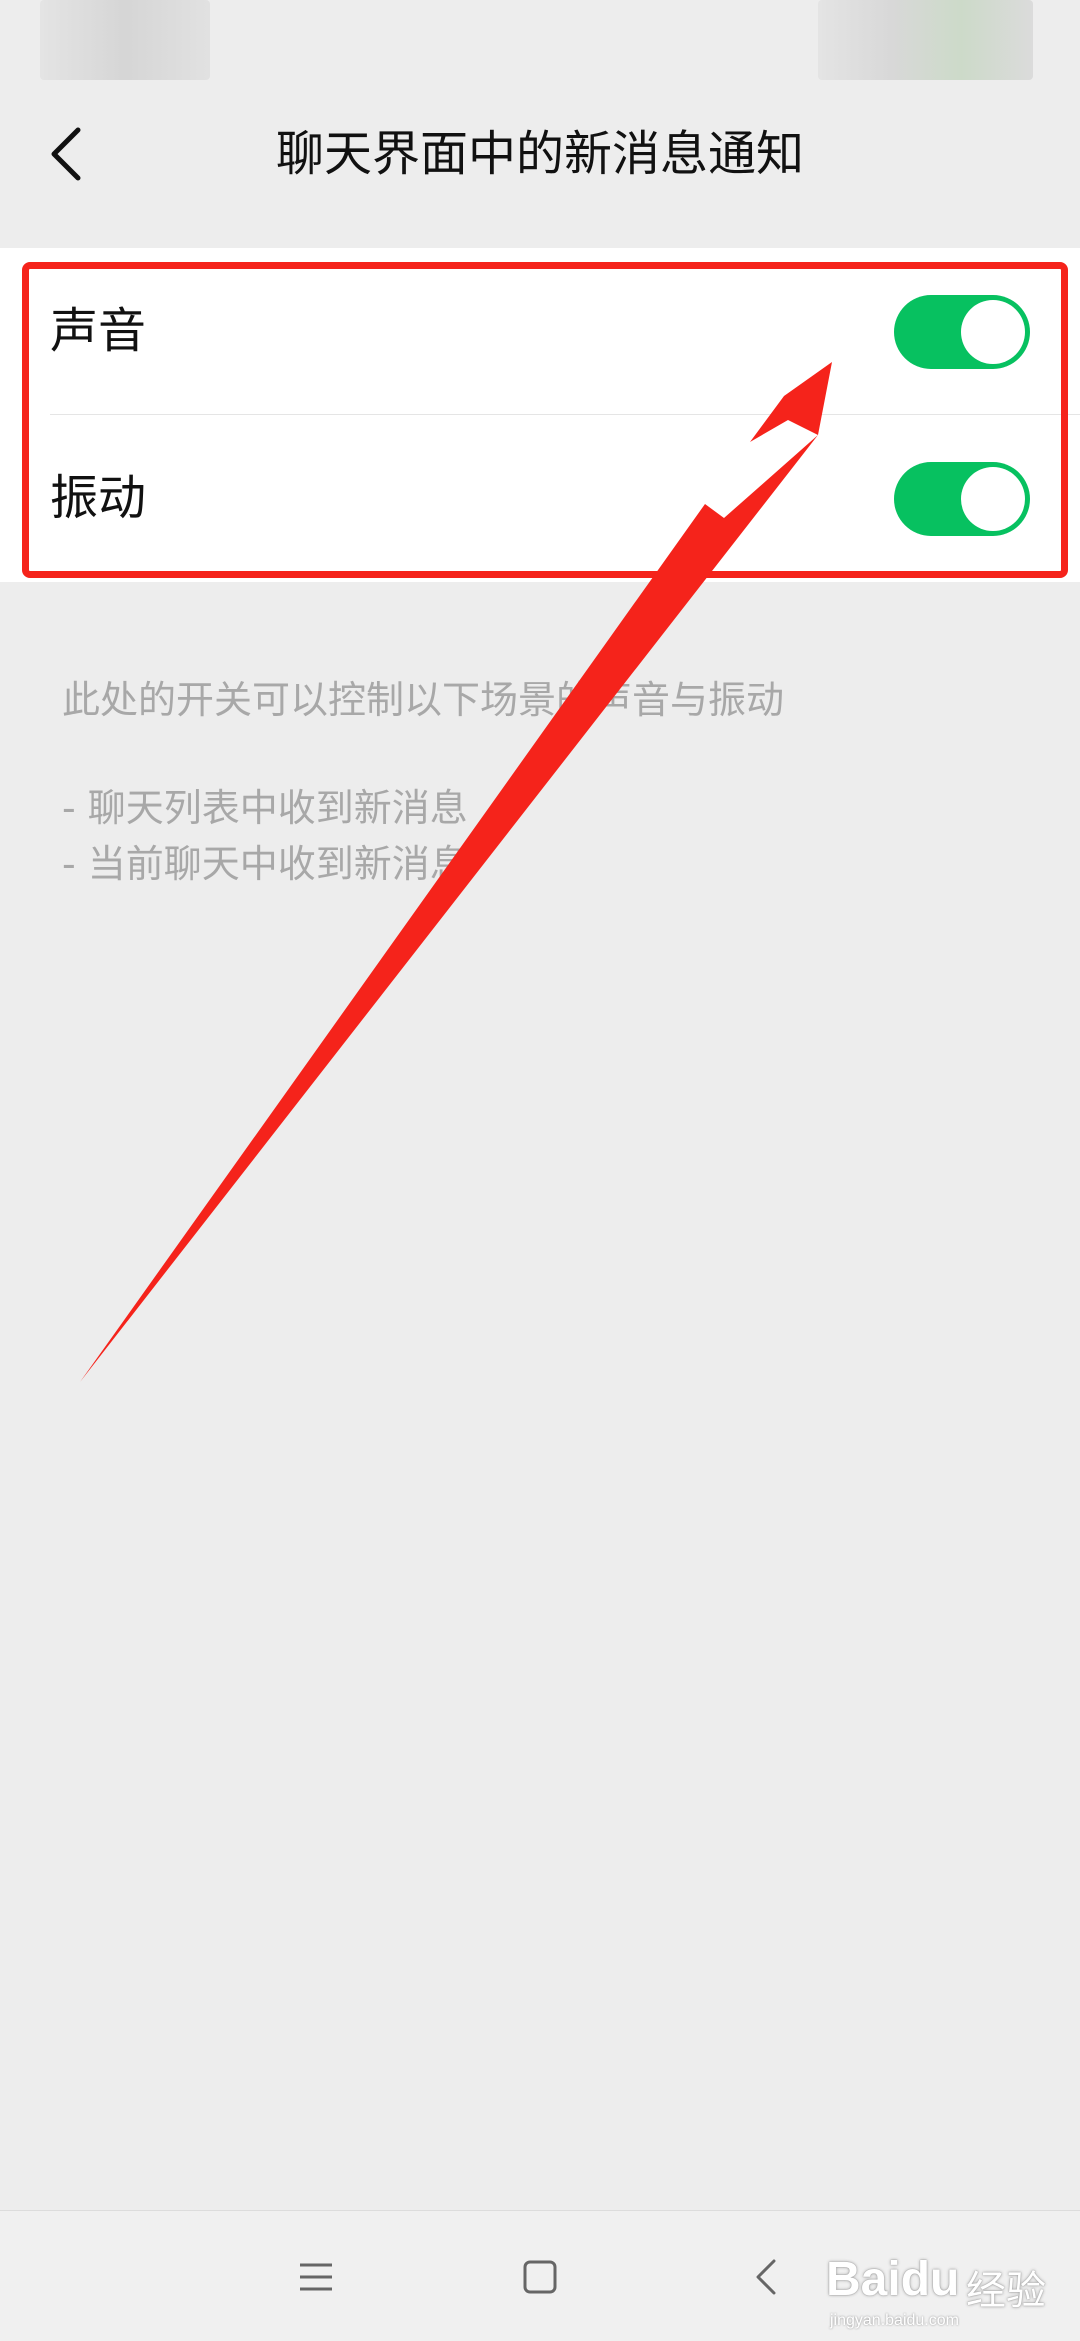 Image resolution: width=1080 pixels, height=2341 pixels. What do you see at coordinates (98, 498) in the screenshot?
I see `setting-label-vibrate: 振动` at bounding box center [98, 498].